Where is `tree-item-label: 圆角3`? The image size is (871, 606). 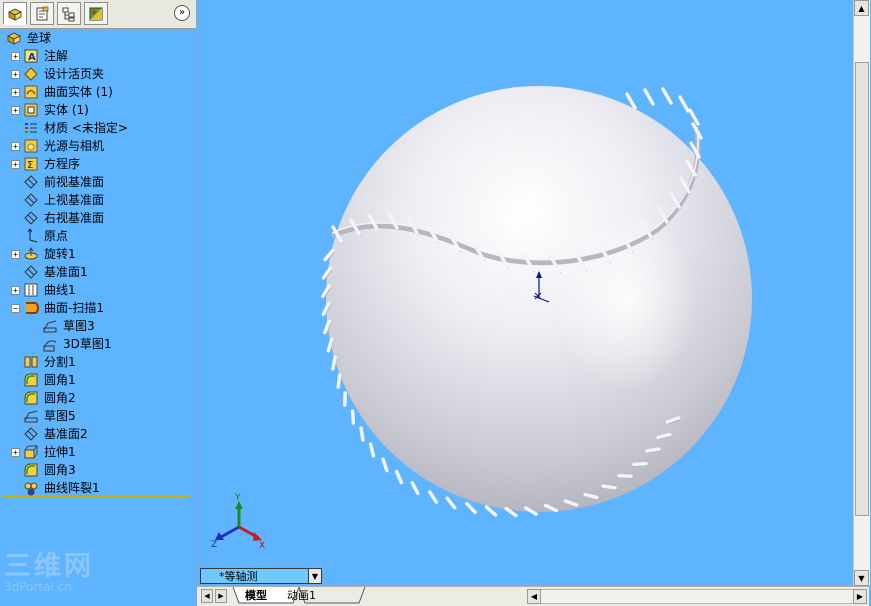
tree-item-label: 圆角3 is located at coordinates (60, 470).